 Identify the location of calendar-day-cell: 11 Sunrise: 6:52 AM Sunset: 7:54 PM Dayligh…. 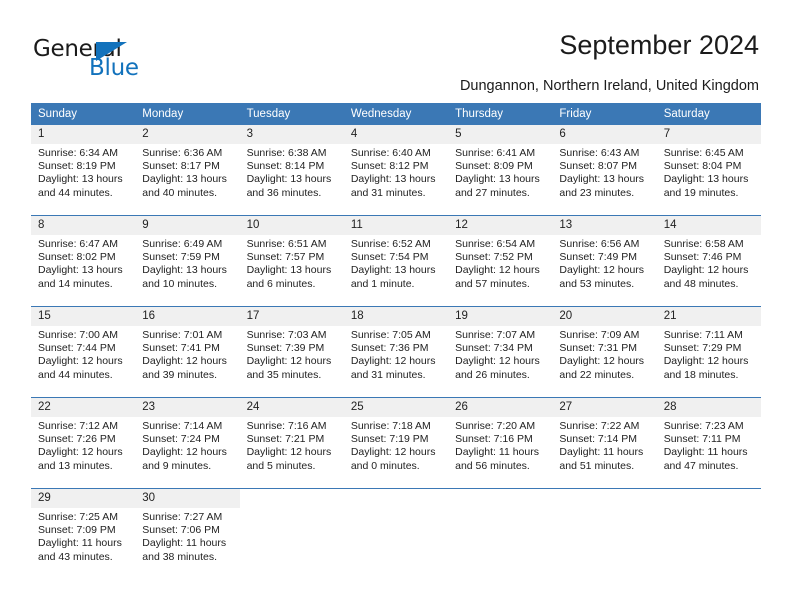
(396, 261).